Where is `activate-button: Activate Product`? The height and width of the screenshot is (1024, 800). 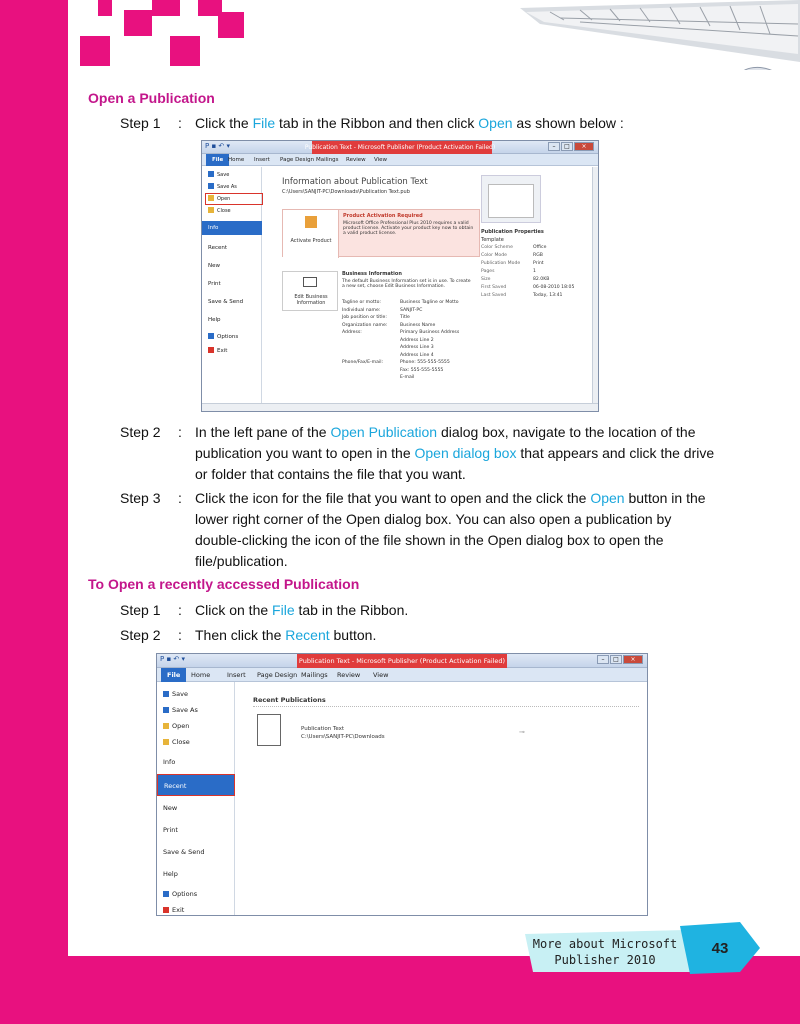 activate-button: Activate Product is located at coordinates (311, 234).